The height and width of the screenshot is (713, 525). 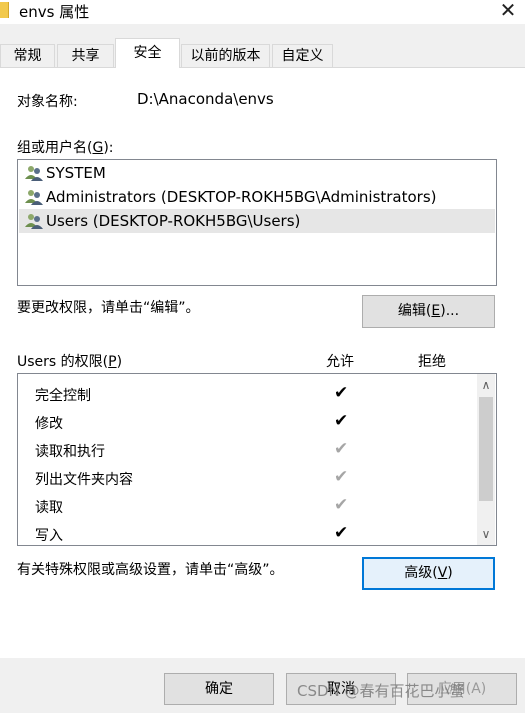 I want to click on user-item-users: Users (DESKTOP-ROKH5BG\Users), so click(x=257, y=221).